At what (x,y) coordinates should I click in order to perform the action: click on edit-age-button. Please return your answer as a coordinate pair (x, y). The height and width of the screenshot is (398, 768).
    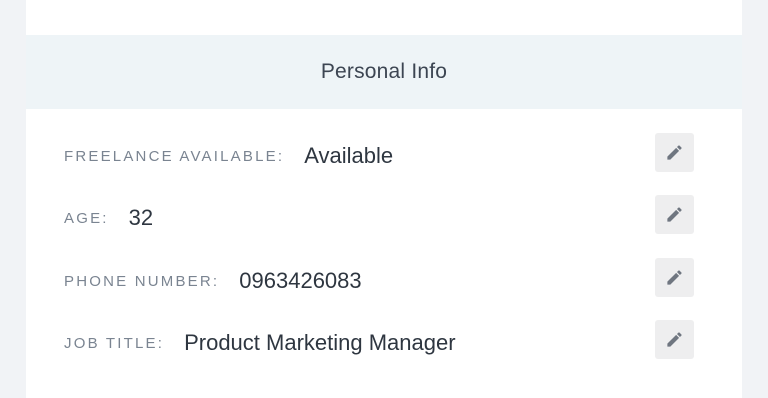
    Looking at the image, I should click on (674, 214).